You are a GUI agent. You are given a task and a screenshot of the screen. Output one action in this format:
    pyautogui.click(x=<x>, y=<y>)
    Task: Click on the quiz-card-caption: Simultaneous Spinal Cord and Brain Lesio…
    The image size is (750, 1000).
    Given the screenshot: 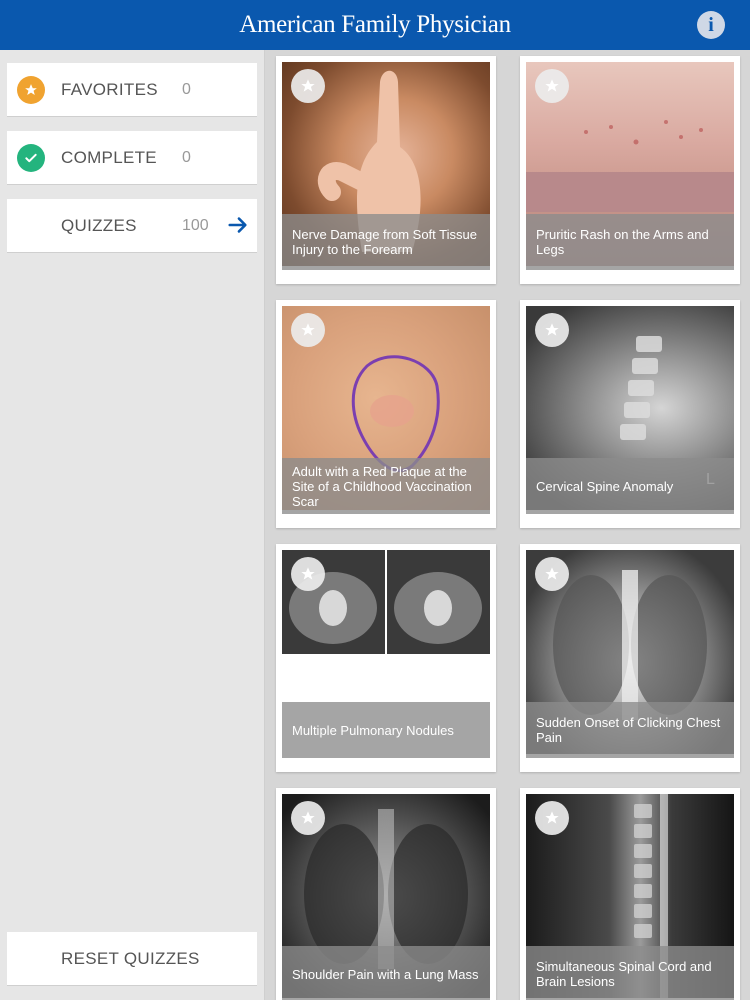 What is the action you would take?
    pyautogui.click(x=630, y=973)
    